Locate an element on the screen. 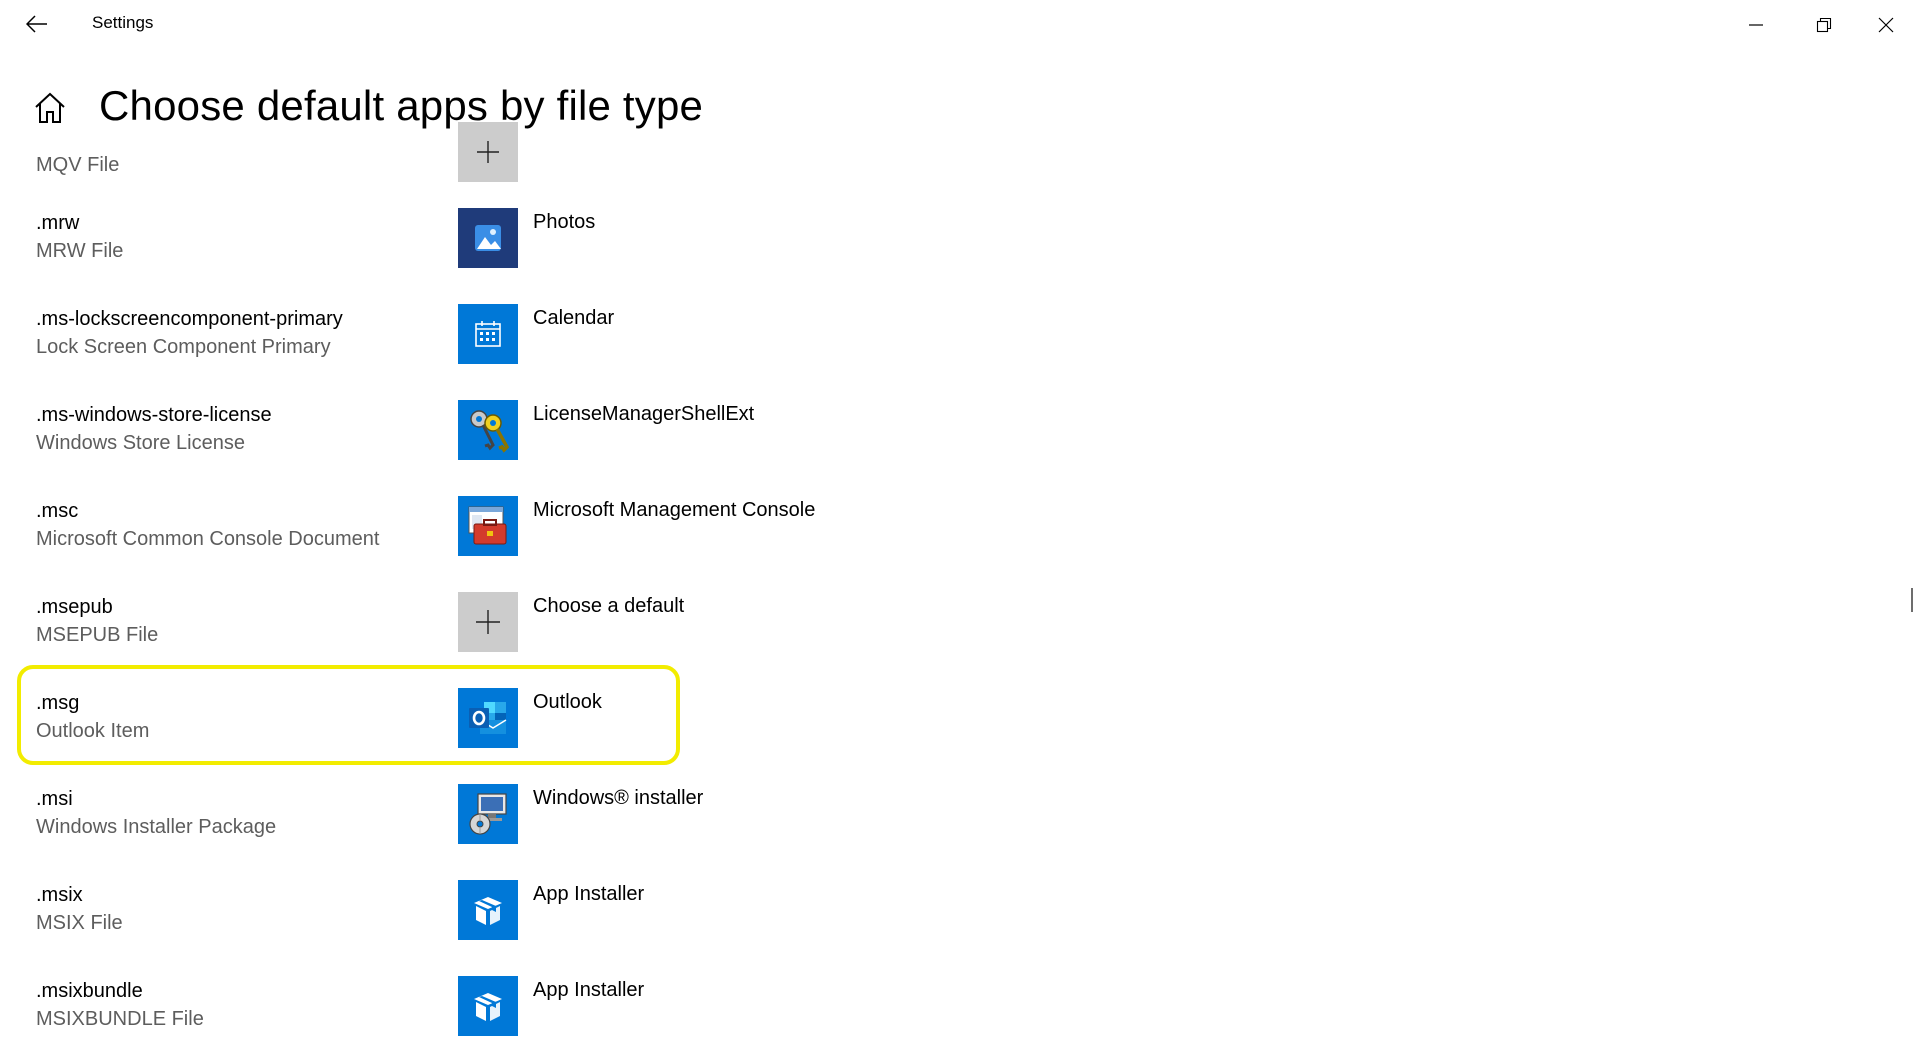 The image size is (1920, 1056). file-extension: .msg is located at coordinates (58, 703).